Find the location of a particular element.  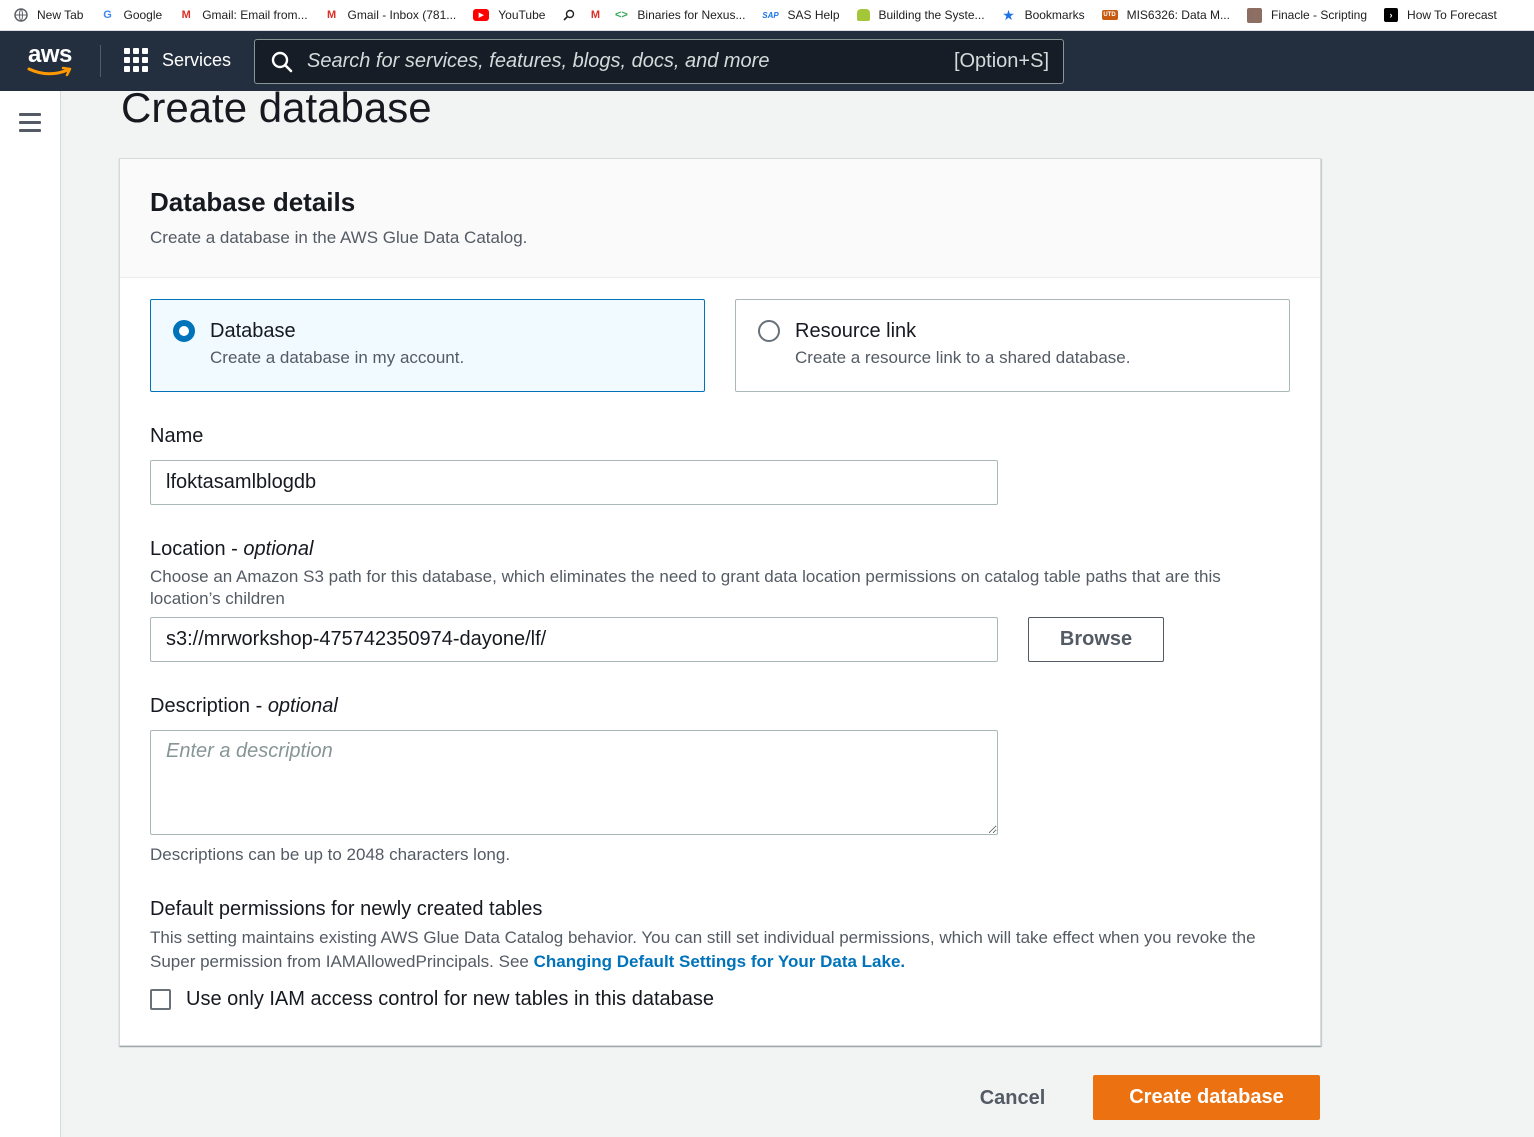

sas-icon: SAP is located at coordinates (770, 15).